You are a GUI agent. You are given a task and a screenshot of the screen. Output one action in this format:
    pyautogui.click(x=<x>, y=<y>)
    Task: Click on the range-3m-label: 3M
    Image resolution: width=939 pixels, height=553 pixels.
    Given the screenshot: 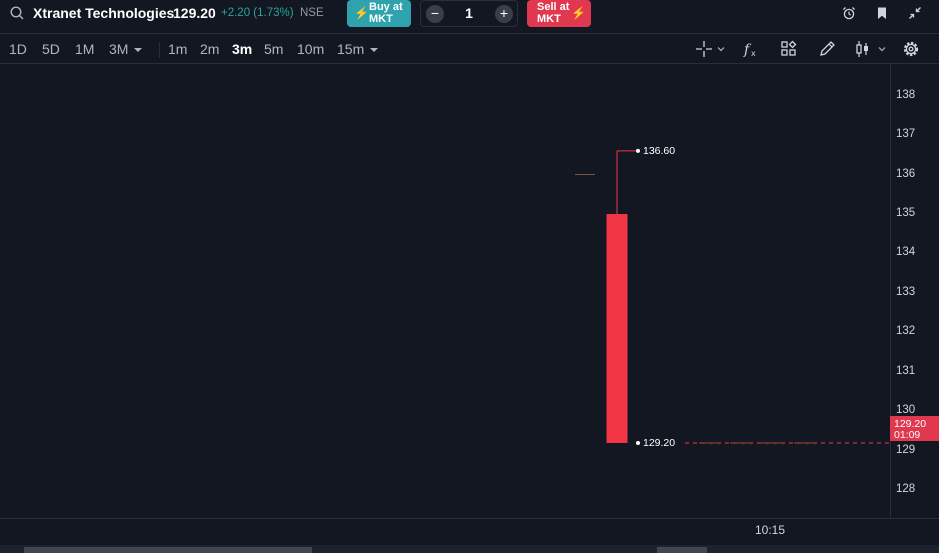 What is the action you would take?
    pyautogui.click(x=119, y=49)
    